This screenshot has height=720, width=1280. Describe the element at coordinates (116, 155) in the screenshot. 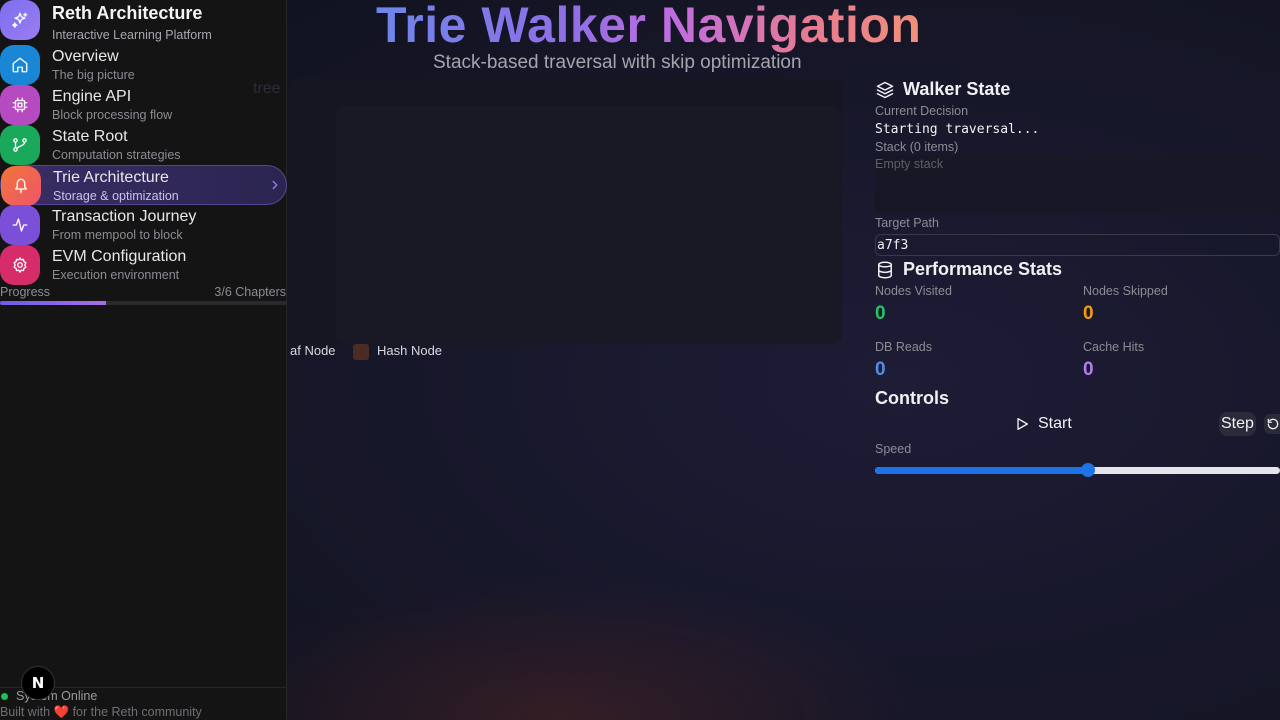

I see `sidebar-item-subtitle: Computation strategies` at that location.